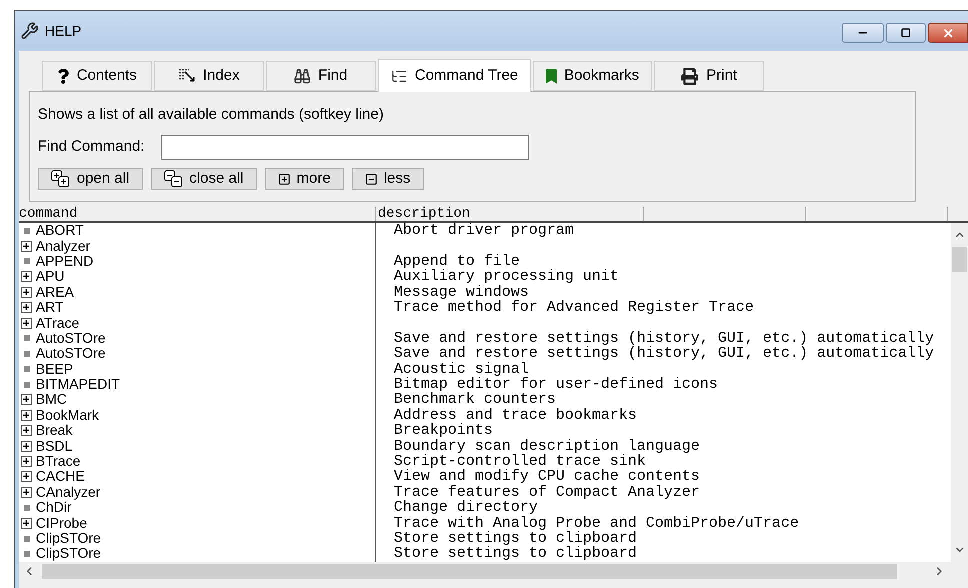 The height and width of the screenshot is (588, 968). What do you see at coordinates (555, 384) in the screenshot?
I see `command-description: Bitmap editor for user-defined icons` at bounding box center [555, 384].